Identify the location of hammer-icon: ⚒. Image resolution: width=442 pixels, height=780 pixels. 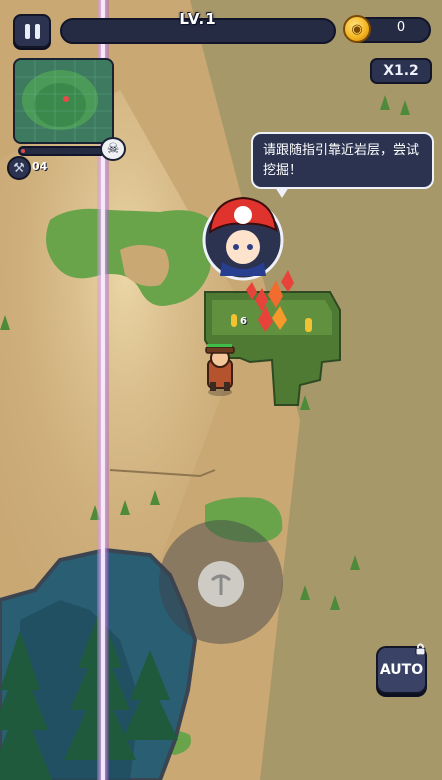
(19, 168).